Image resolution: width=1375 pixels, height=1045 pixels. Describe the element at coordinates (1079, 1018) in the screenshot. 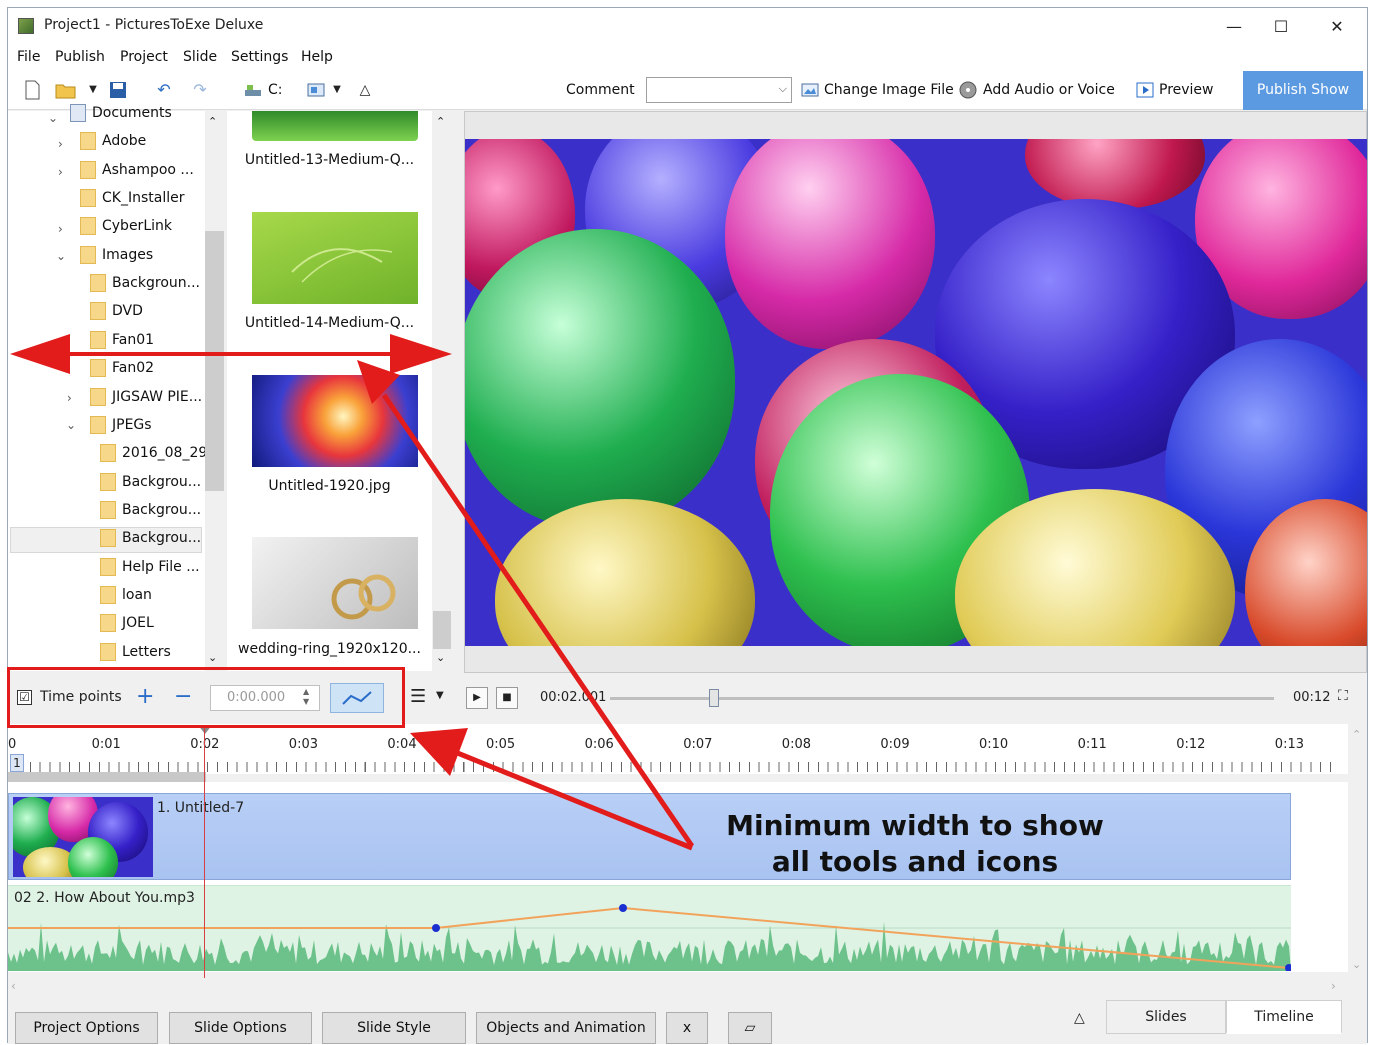

I see `collapse-panel-icon: △` at that location.